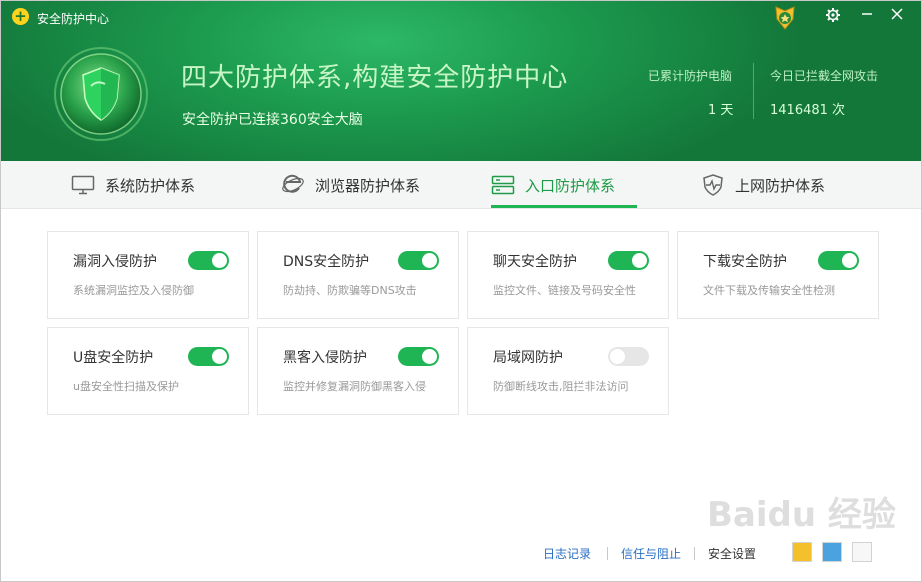  What do you see at coordinates (785, 18) in the screenshot?
I see `medal-icon` at bounding box center [785, 18].